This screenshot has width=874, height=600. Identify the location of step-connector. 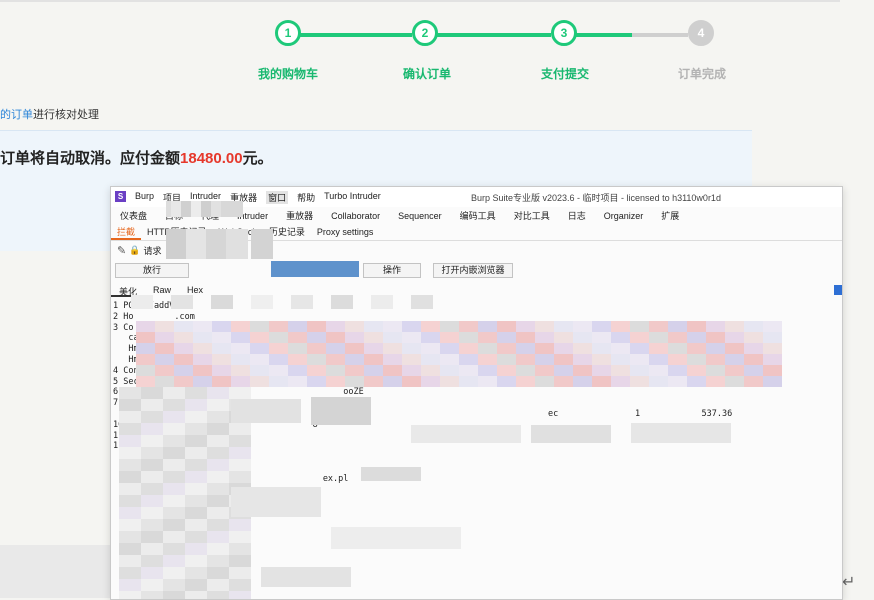
(356, 35).